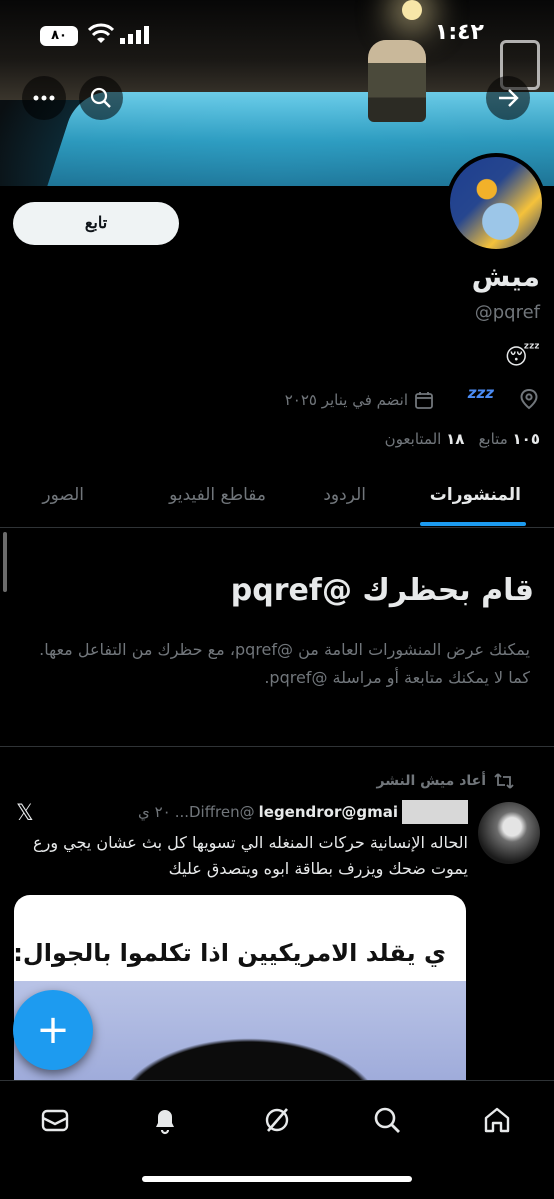  Describe the element at coordinates (455, 439) in the screenshot. I see `followers-count: ١٨` at that location.